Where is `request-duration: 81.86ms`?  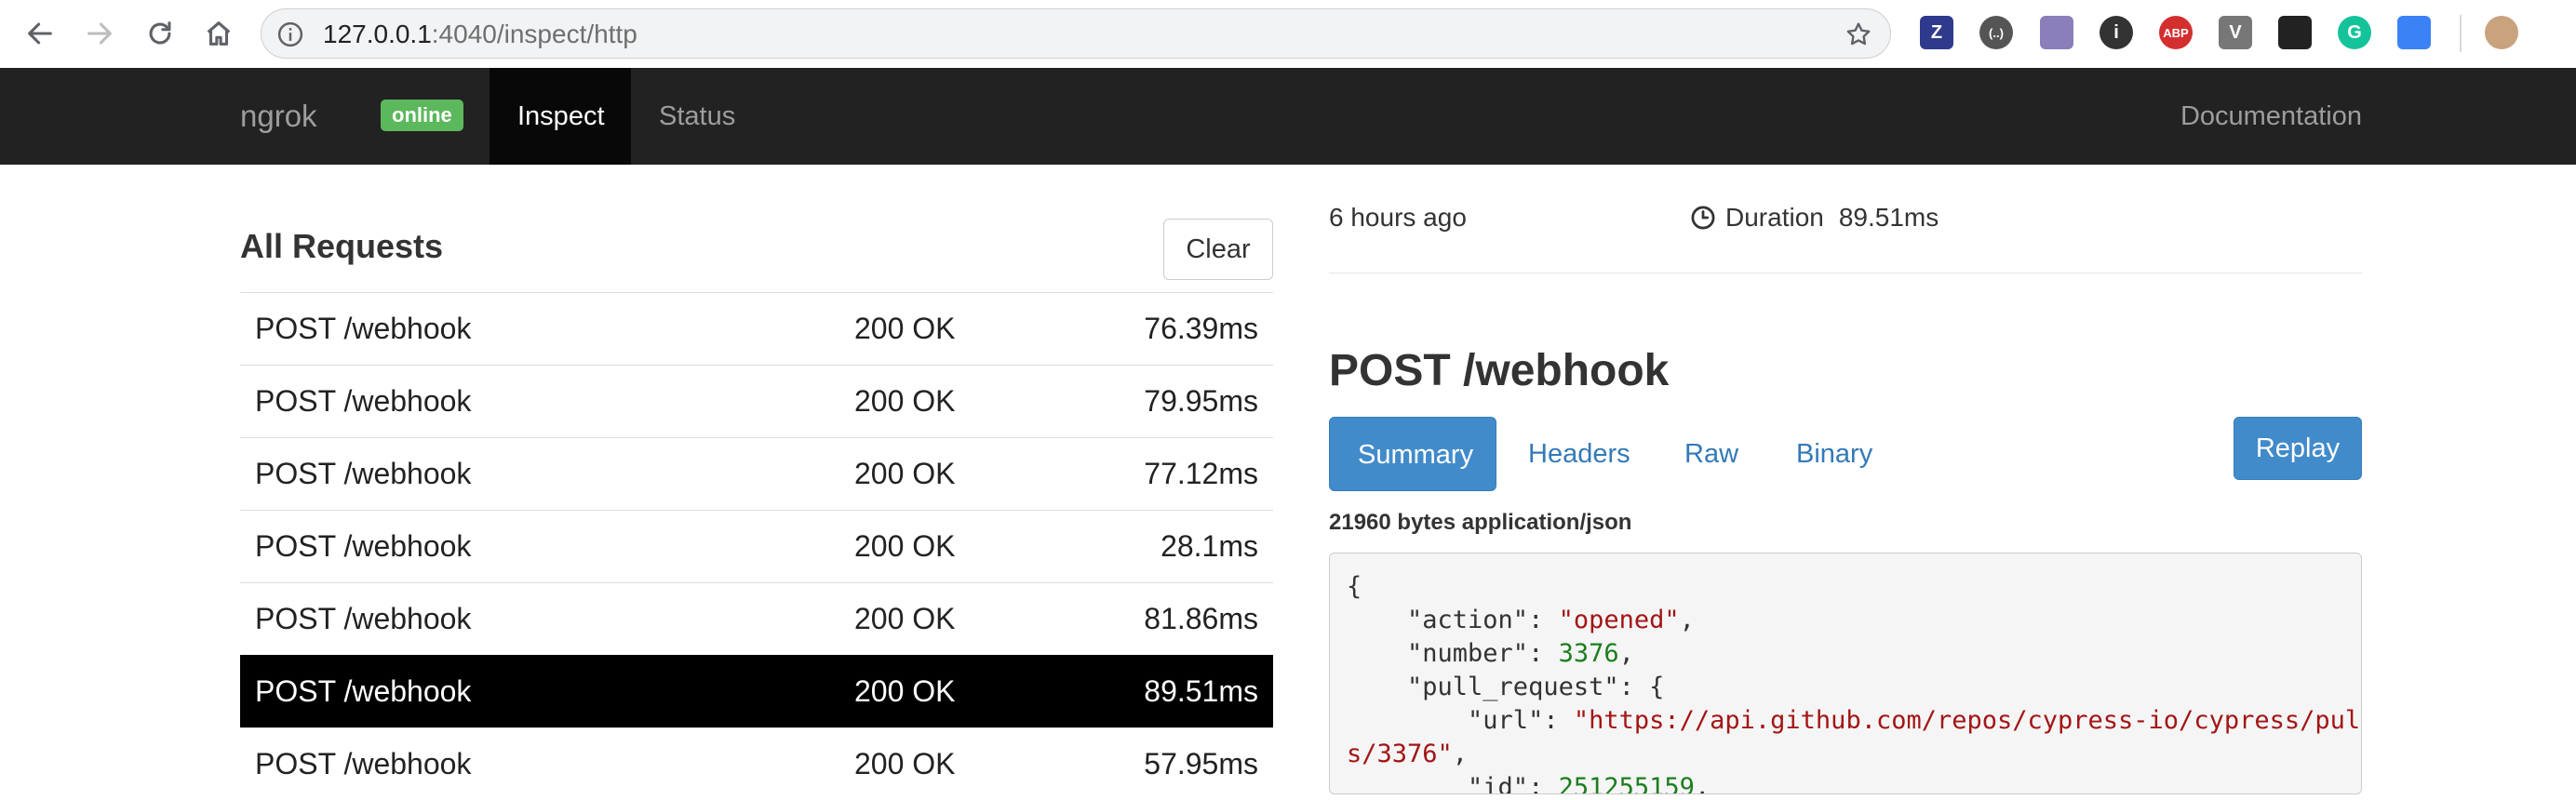
request-duration: 81.86ms is located at coordinates (1201, 618).